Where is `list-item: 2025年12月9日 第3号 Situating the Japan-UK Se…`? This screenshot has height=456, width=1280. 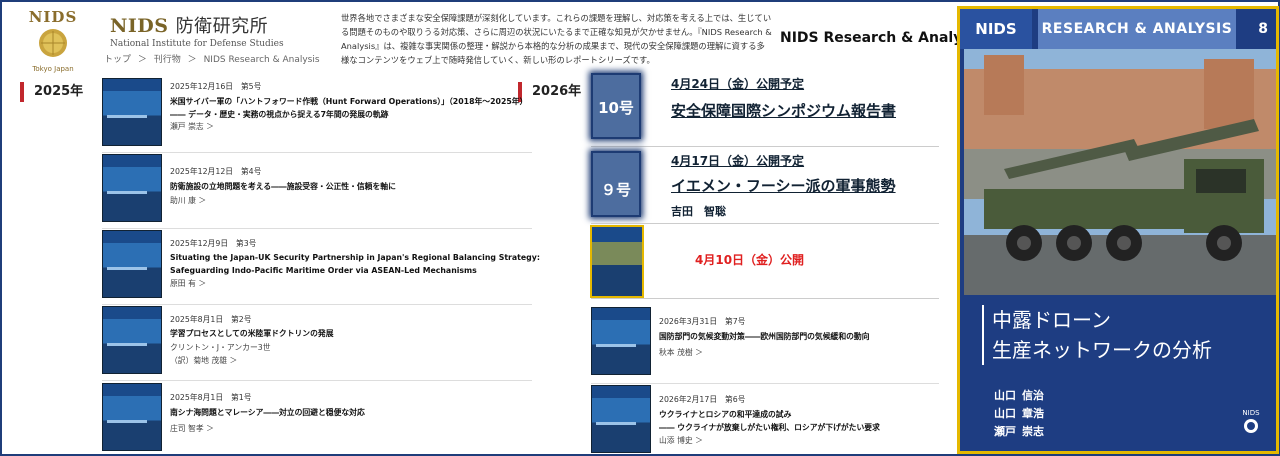 list-item: 2025年12月9日 第3号 Situating the Japan-UK Se… is located at coordinates (321, 268).